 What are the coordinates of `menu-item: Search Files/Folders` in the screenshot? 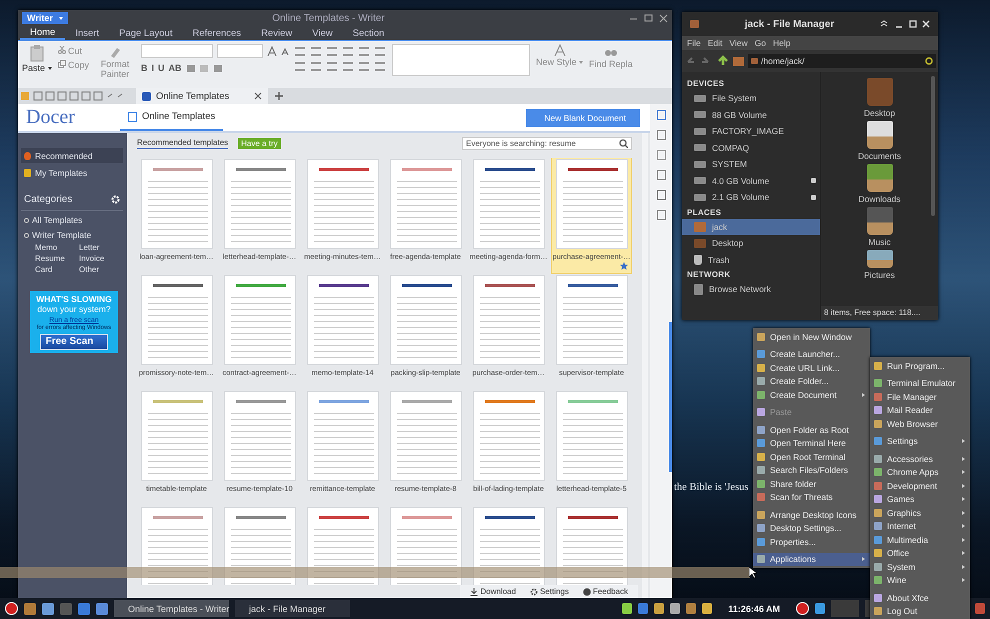 It's located at (811, 470).